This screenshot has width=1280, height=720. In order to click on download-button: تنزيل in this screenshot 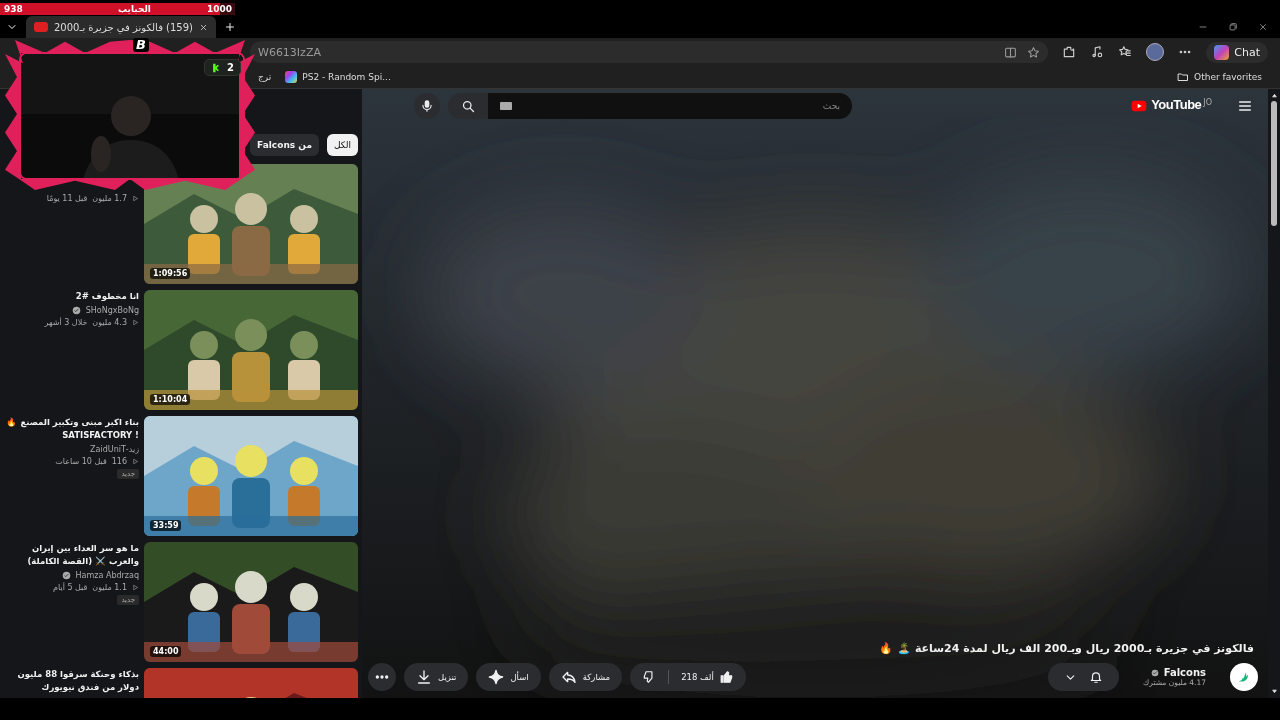, I will do `click(436, 677)`.